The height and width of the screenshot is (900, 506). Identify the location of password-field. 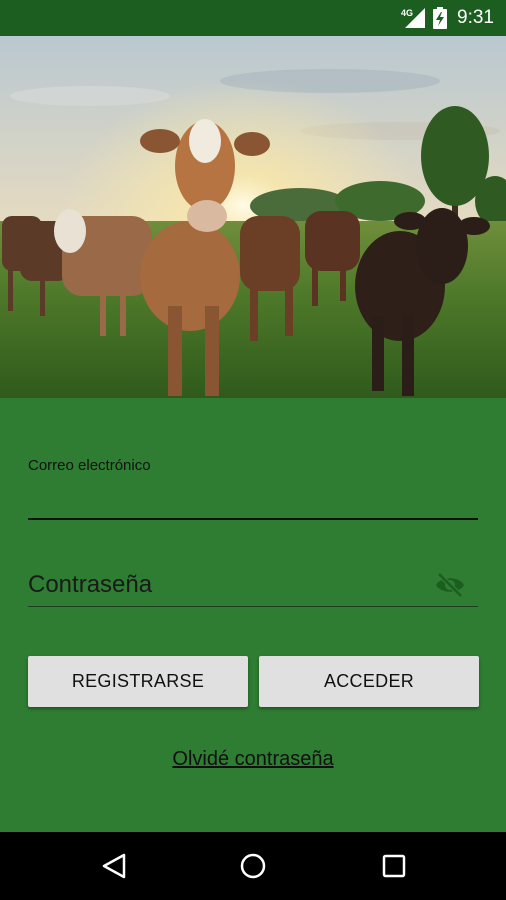
(253, 585).